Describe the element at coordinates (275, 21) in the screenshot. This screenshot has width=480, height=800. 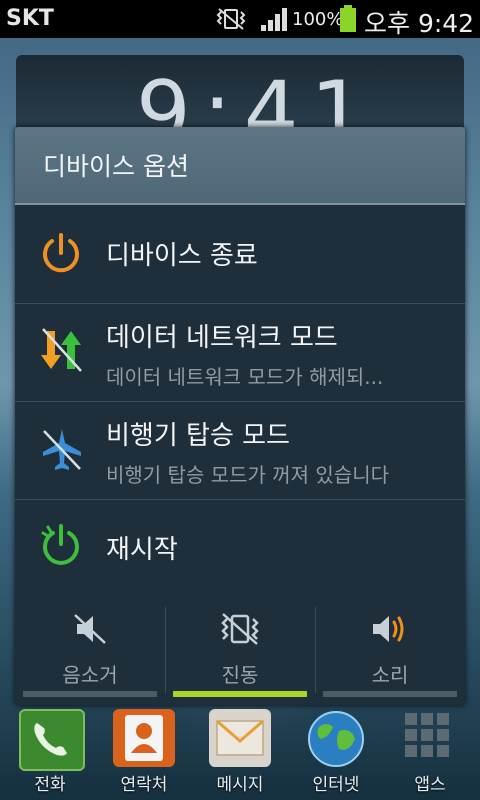
I see `signal-icon` at that location.